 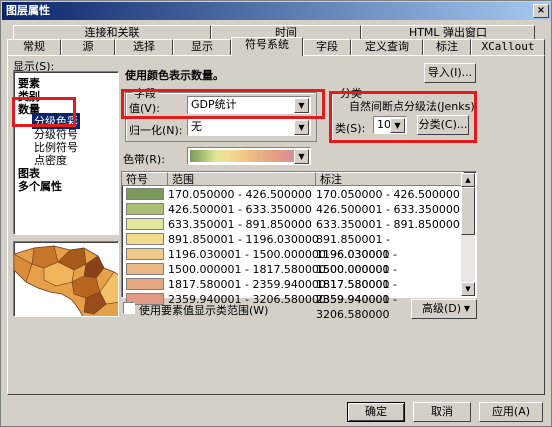 What do you see at coordinates (468, 211) in the screenshot?
I see `scroll-thumb` at bounding box center [468, 211].